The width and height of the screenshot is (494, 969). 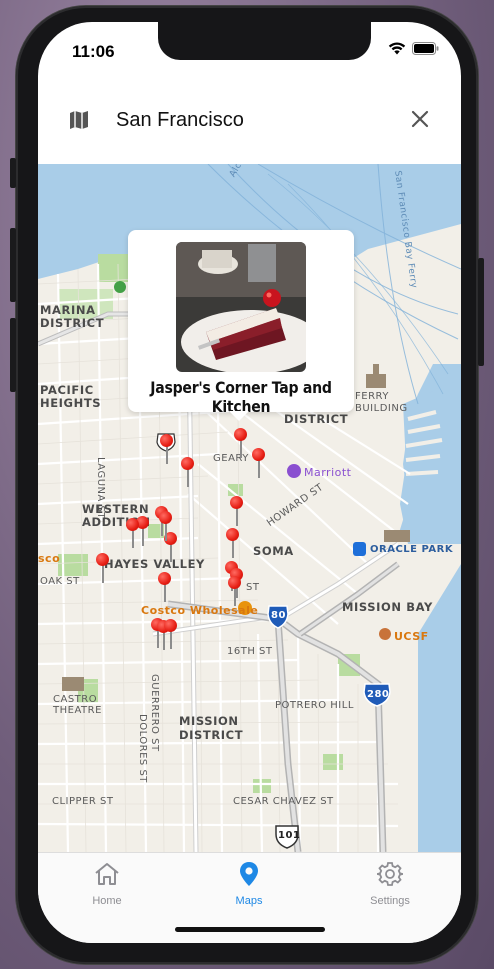 I want to click on map-label-oak: OAK ST, so click(x=60, y=581).